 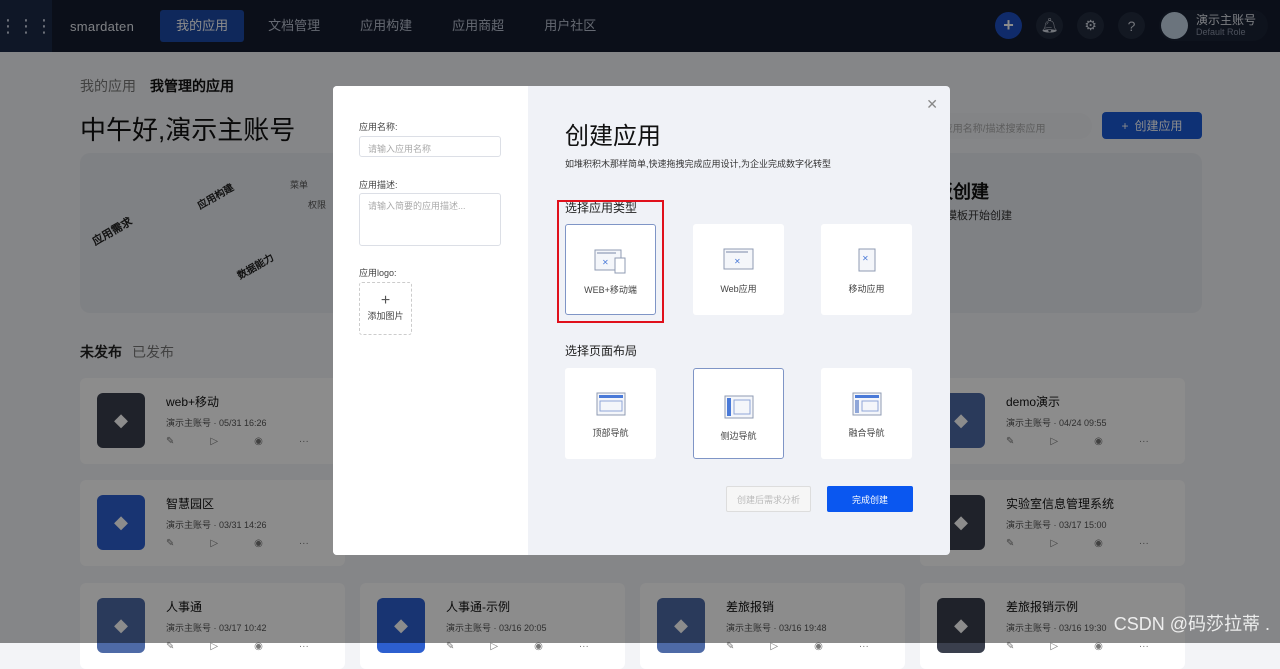 I want to click on side-nav-layout-icon, so click(x=738, y=407).